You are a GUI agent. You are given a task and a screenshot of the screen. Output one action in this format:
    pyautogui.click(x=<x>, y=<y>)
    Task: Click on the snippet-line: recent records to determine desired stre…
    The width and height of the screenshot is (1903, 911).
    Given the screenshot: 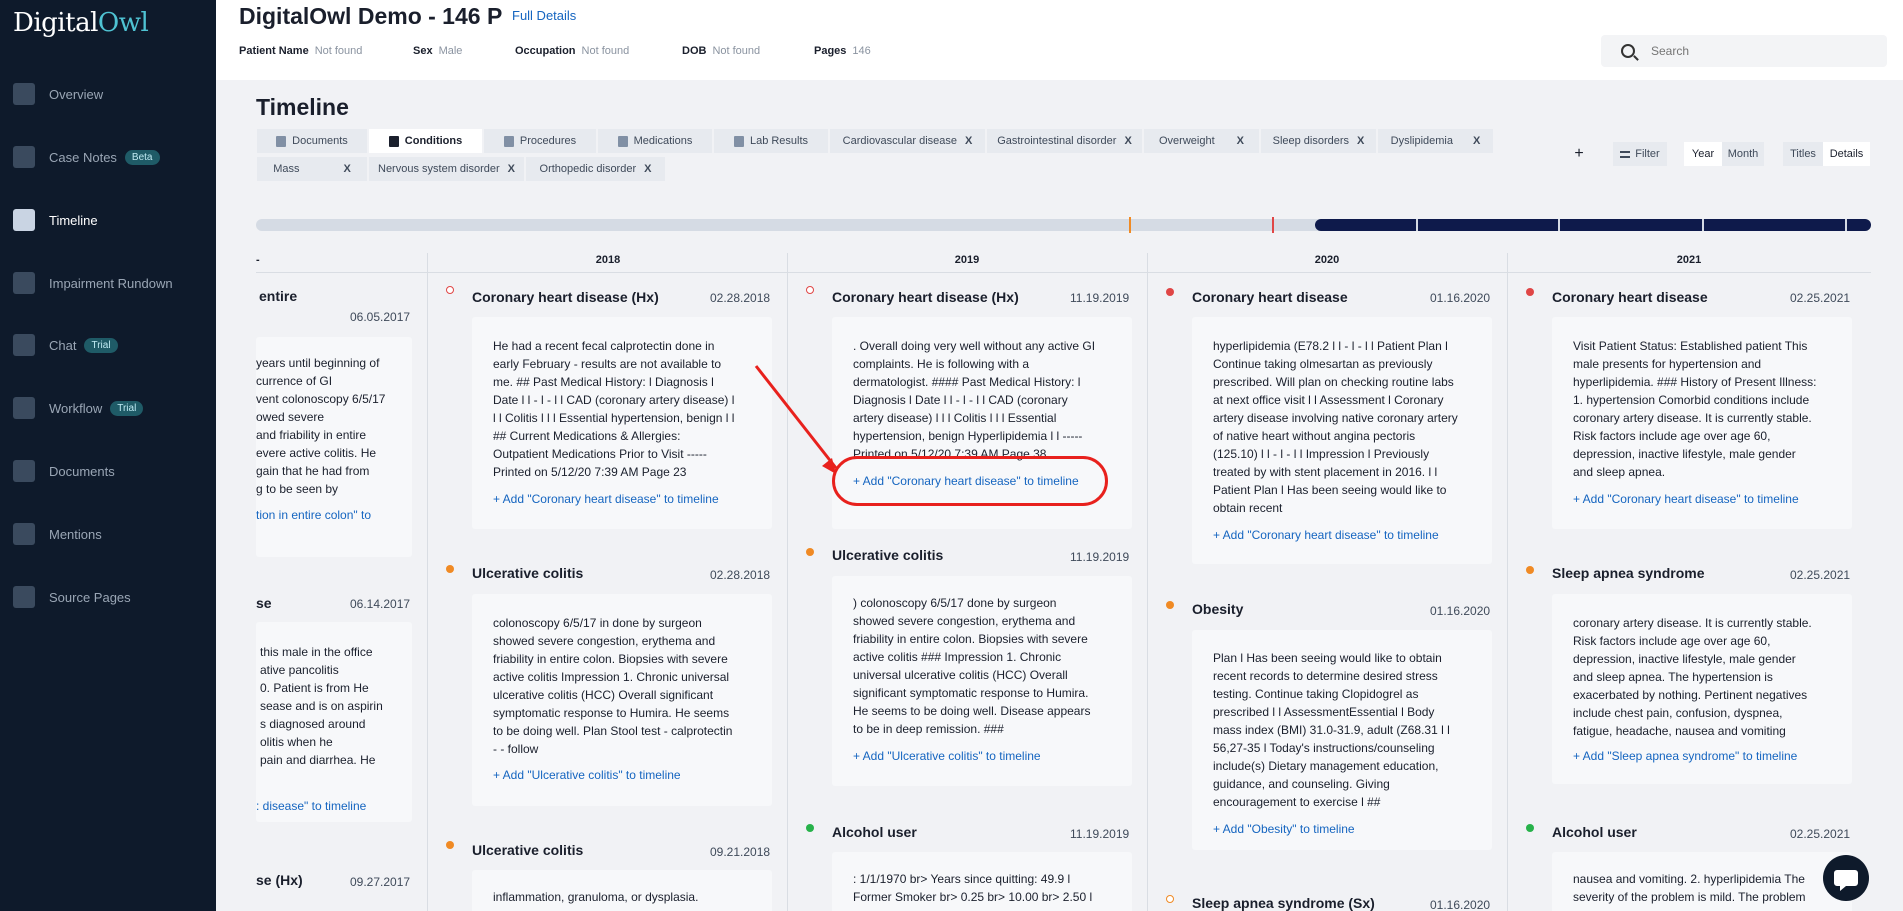 What is the action you would take?
    pyautogui.click(x=1325, y=676)
    